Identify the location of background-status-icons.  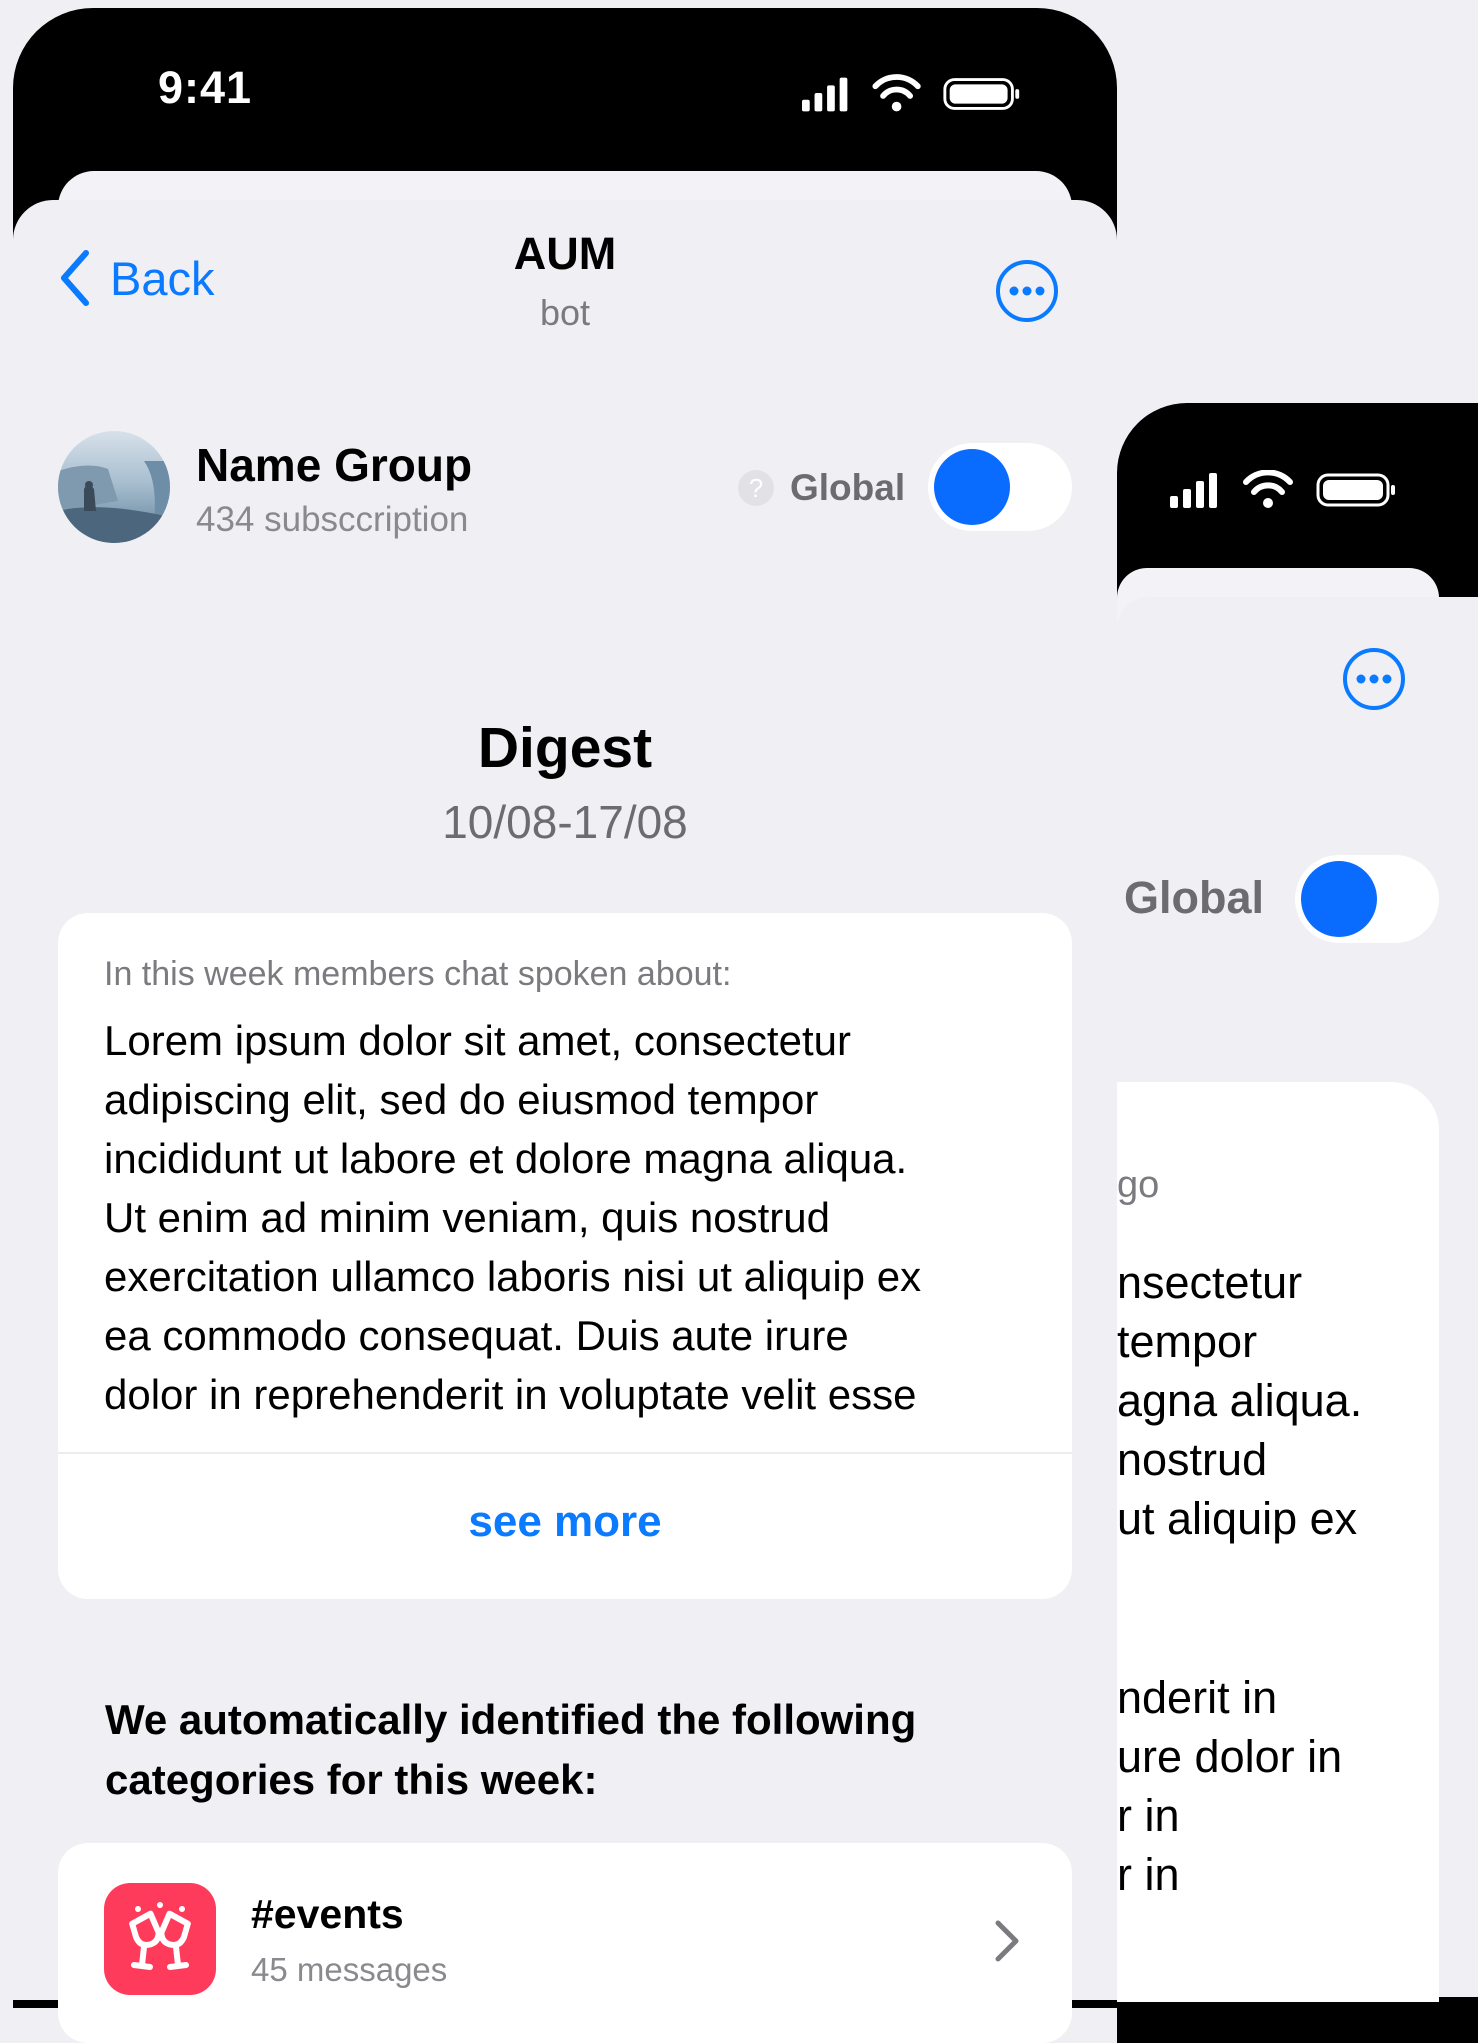
(1282, 489).